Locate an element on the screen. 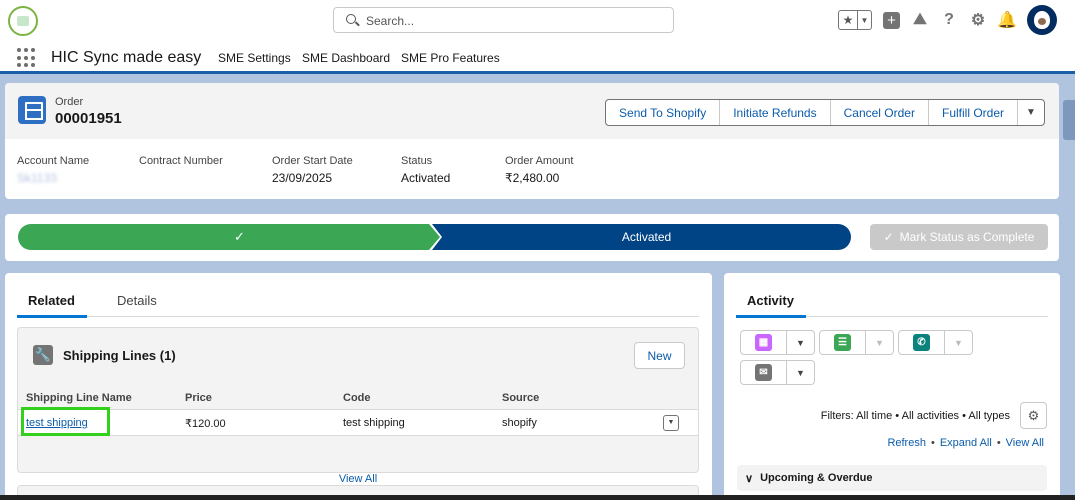 This screenshot has width=1075, height=500. field-label-status: Status is located at coordinates (417, 161).